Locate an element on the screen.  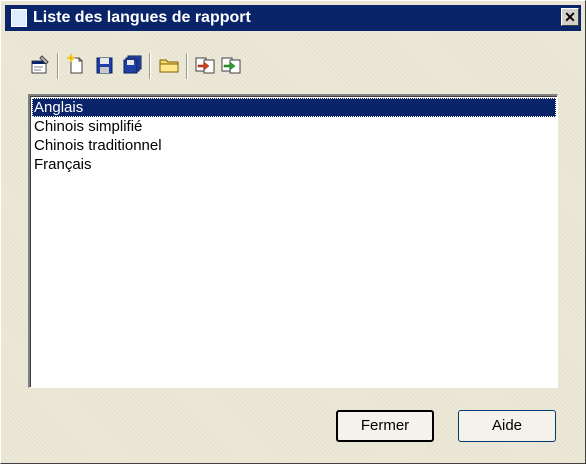
close-icon: ✕ is located at coordinates (570, 17).